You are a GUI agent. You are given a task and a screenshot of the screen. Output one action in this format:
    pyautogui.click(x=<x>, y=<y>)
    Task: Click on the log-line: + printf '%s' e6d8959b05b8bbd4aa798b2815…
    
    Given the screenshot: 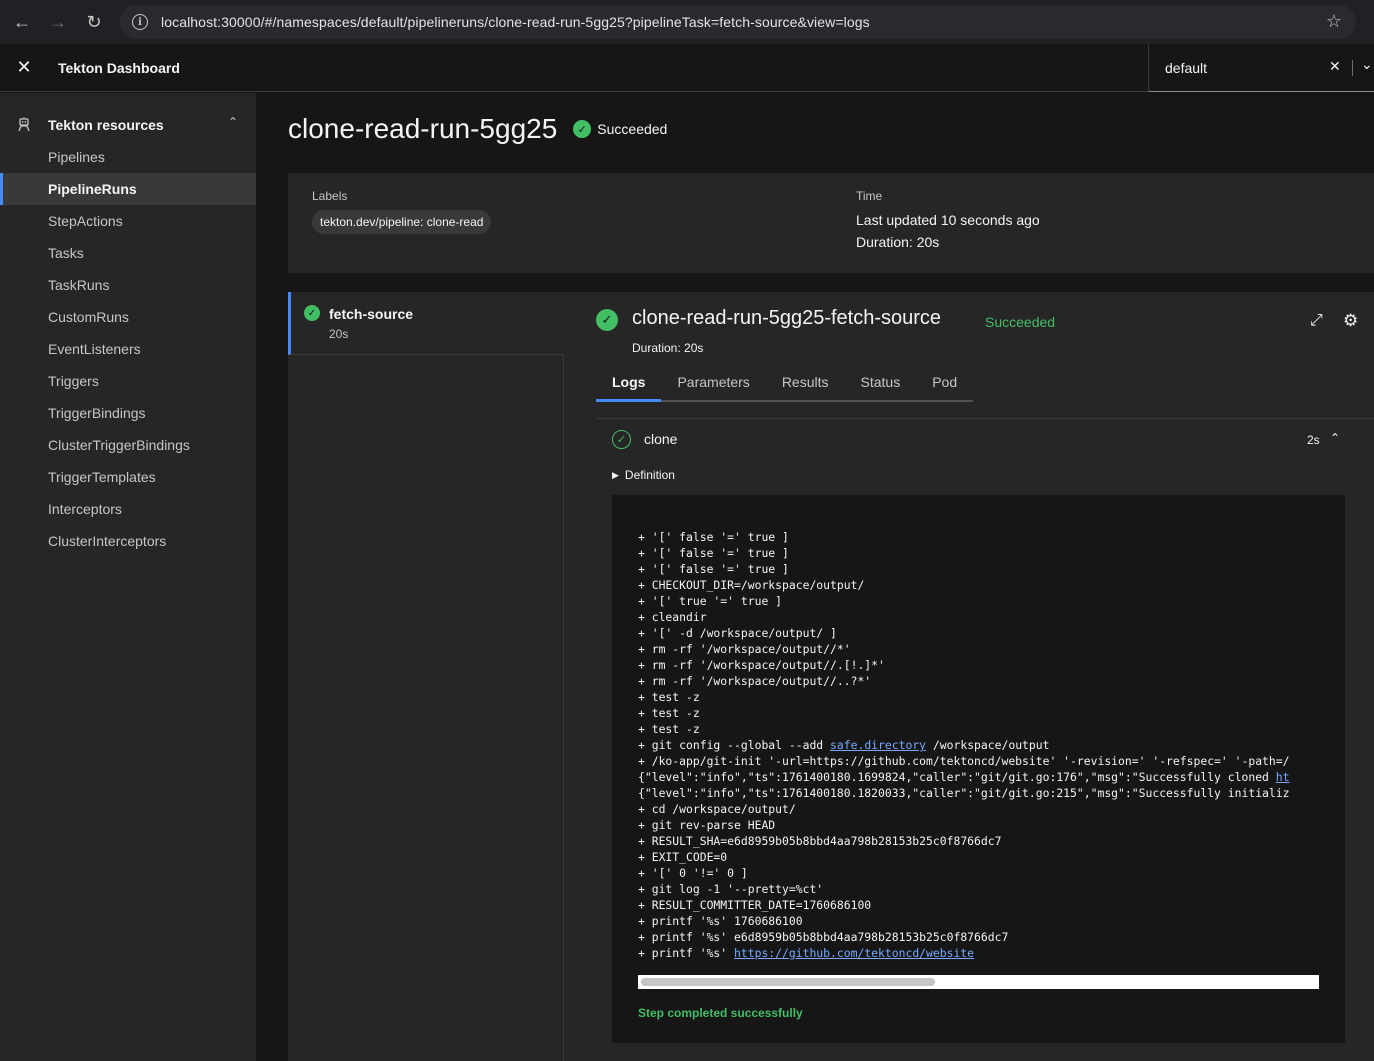 What is the action you would take?
    pyautogui.click(x=823, y=937)
    